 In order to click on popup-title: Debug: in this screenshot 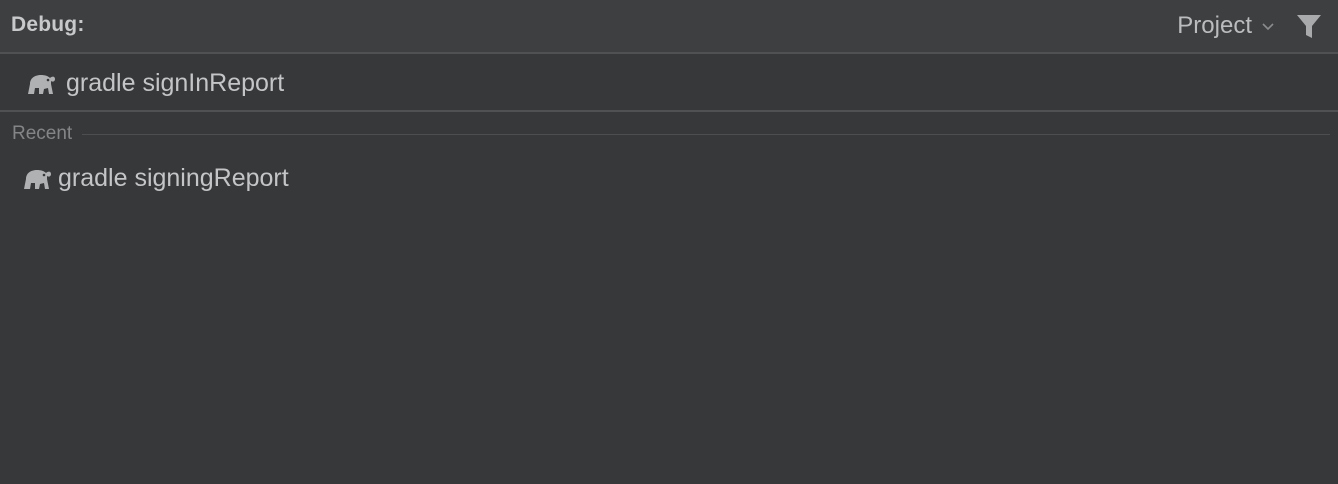, I will do `click(48, 24)`.